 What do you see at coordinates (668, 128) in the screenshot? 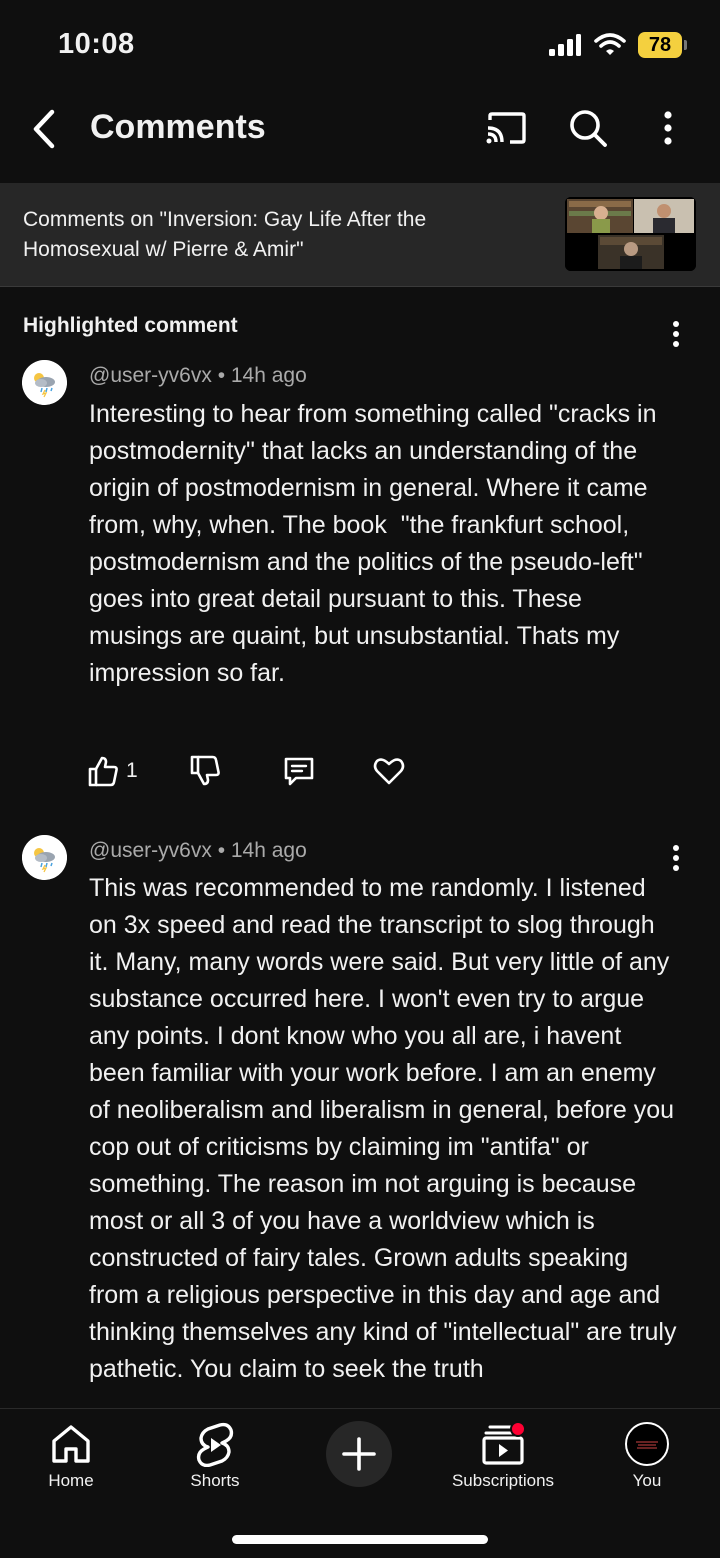
I see `more-options-icon` at bounding box center [668, 128].